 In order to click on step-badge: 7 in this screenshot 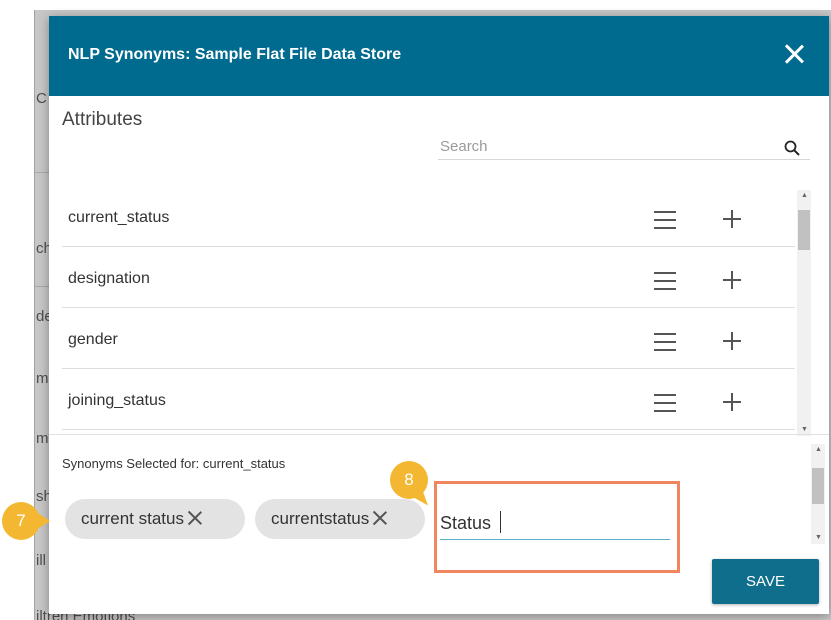, I will do `click(26, 521)`.